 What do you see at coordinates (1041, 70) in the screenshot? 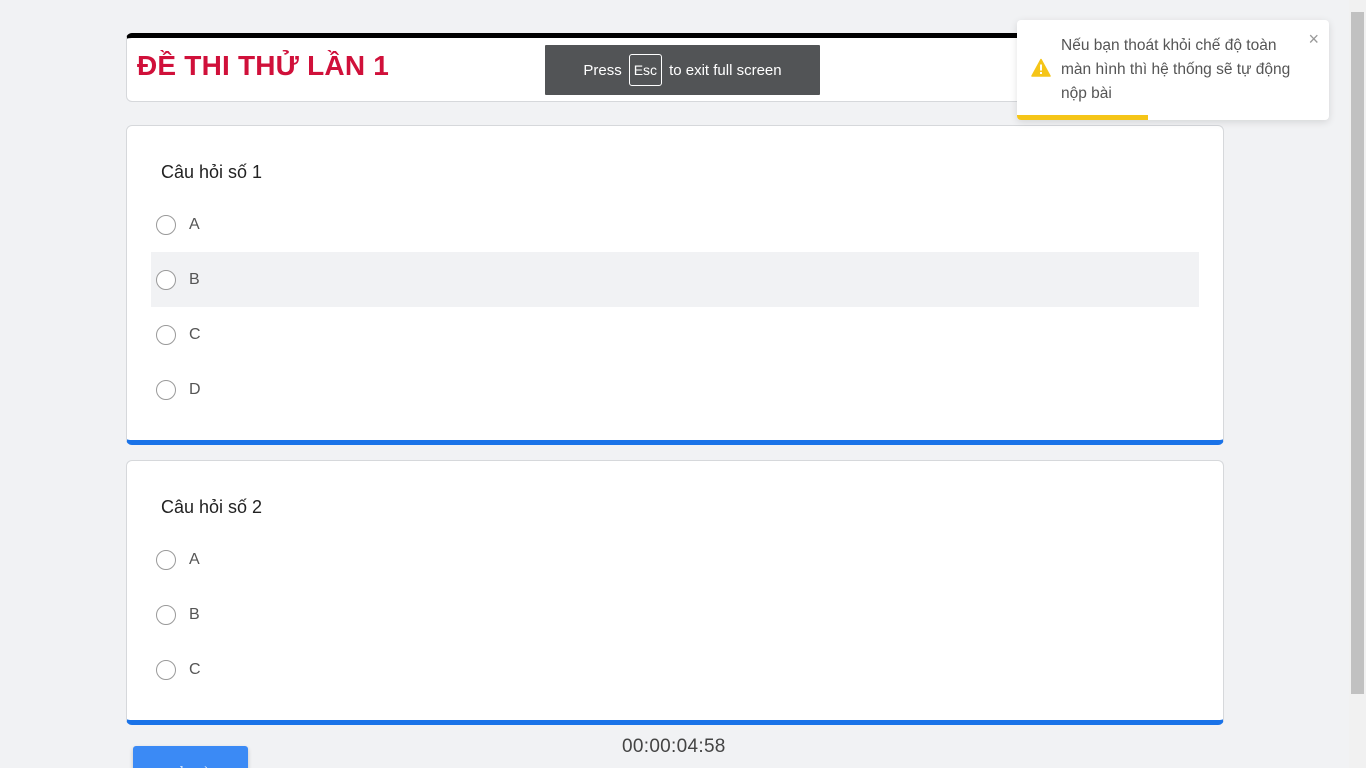
I see `warning-icon` at bounding box center [1041, 70].